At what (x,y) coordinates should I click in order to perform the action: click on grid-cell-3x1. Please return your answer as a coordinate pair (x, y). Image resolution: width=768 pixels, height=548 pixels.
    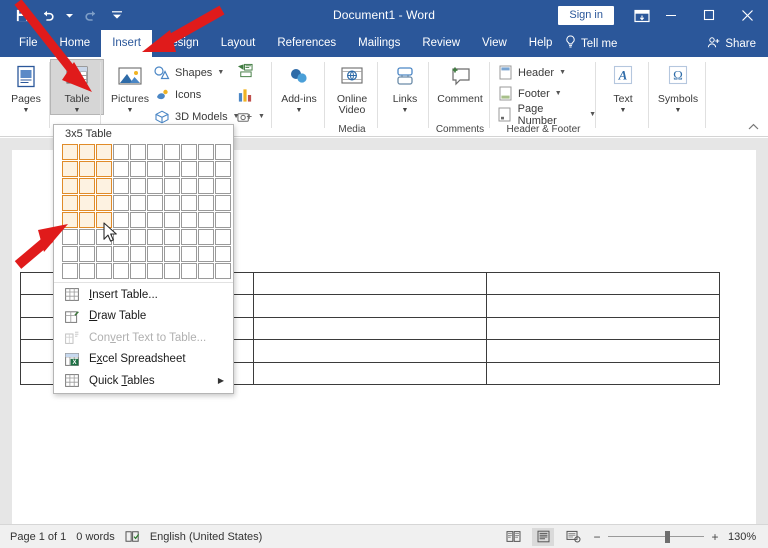
    Looking at the image, I should click on (104, 152).